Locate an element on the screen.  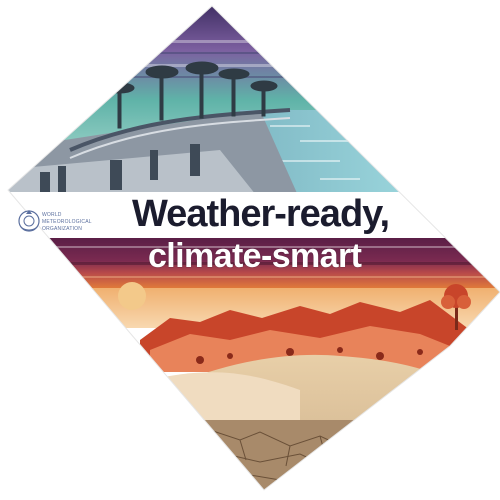
headline-climate-smart: climate-smart is located at coordinates (255, 256).